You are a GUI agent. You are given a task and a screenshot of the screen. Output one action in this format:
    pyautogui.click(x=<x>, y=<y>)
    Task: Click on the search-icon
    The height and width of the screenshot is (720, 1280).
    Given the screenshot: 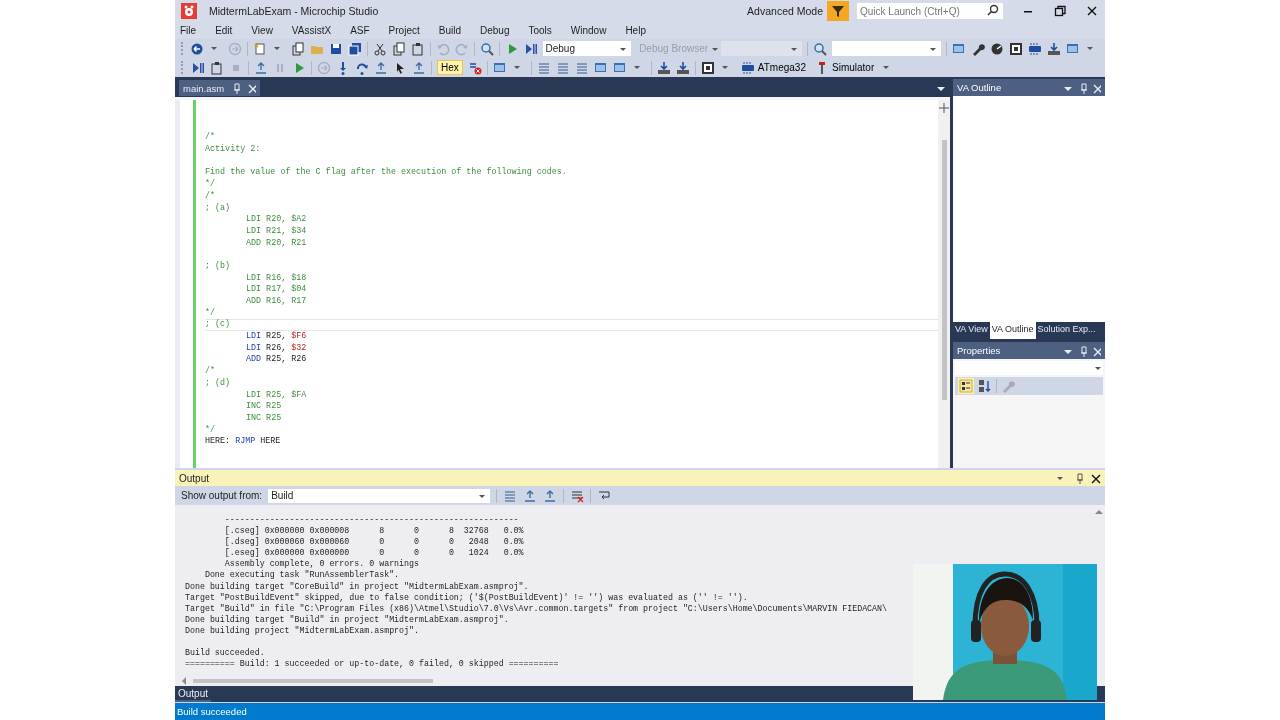 What is the action you would take?
    pyautogui.click(x=993, y=11)
    